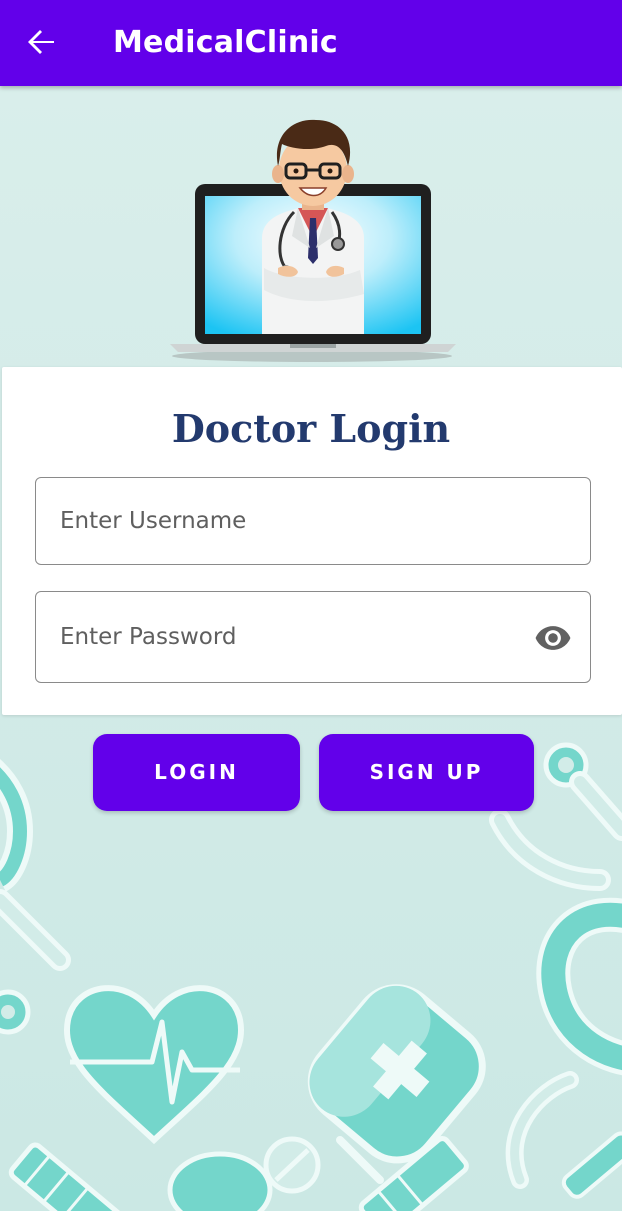  I want to click on username-field, so click(313, 521).